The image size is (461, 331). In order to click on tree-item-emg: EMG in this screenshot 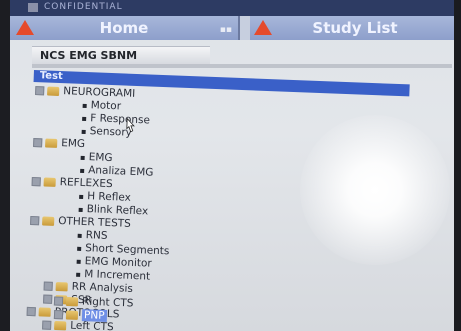, I will do `click(96, 158)`.